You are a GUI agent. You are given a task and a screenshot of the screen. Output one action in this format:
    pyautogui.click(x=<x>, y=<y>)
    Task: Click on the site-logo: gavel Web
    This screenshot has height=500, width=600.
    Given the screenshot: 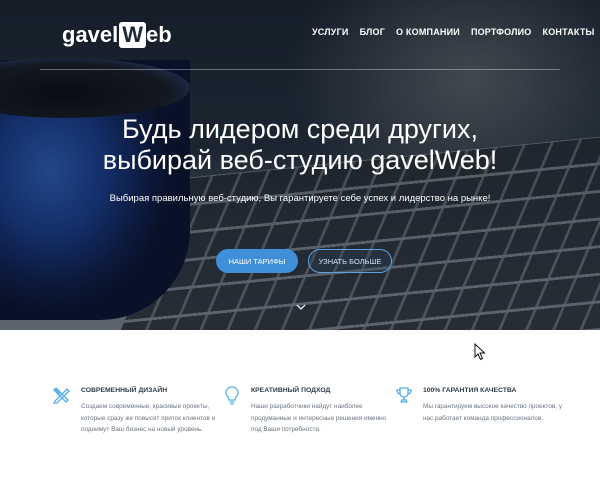 What is the action you would take?
    pyautogui.click(x=117, y=35)
    